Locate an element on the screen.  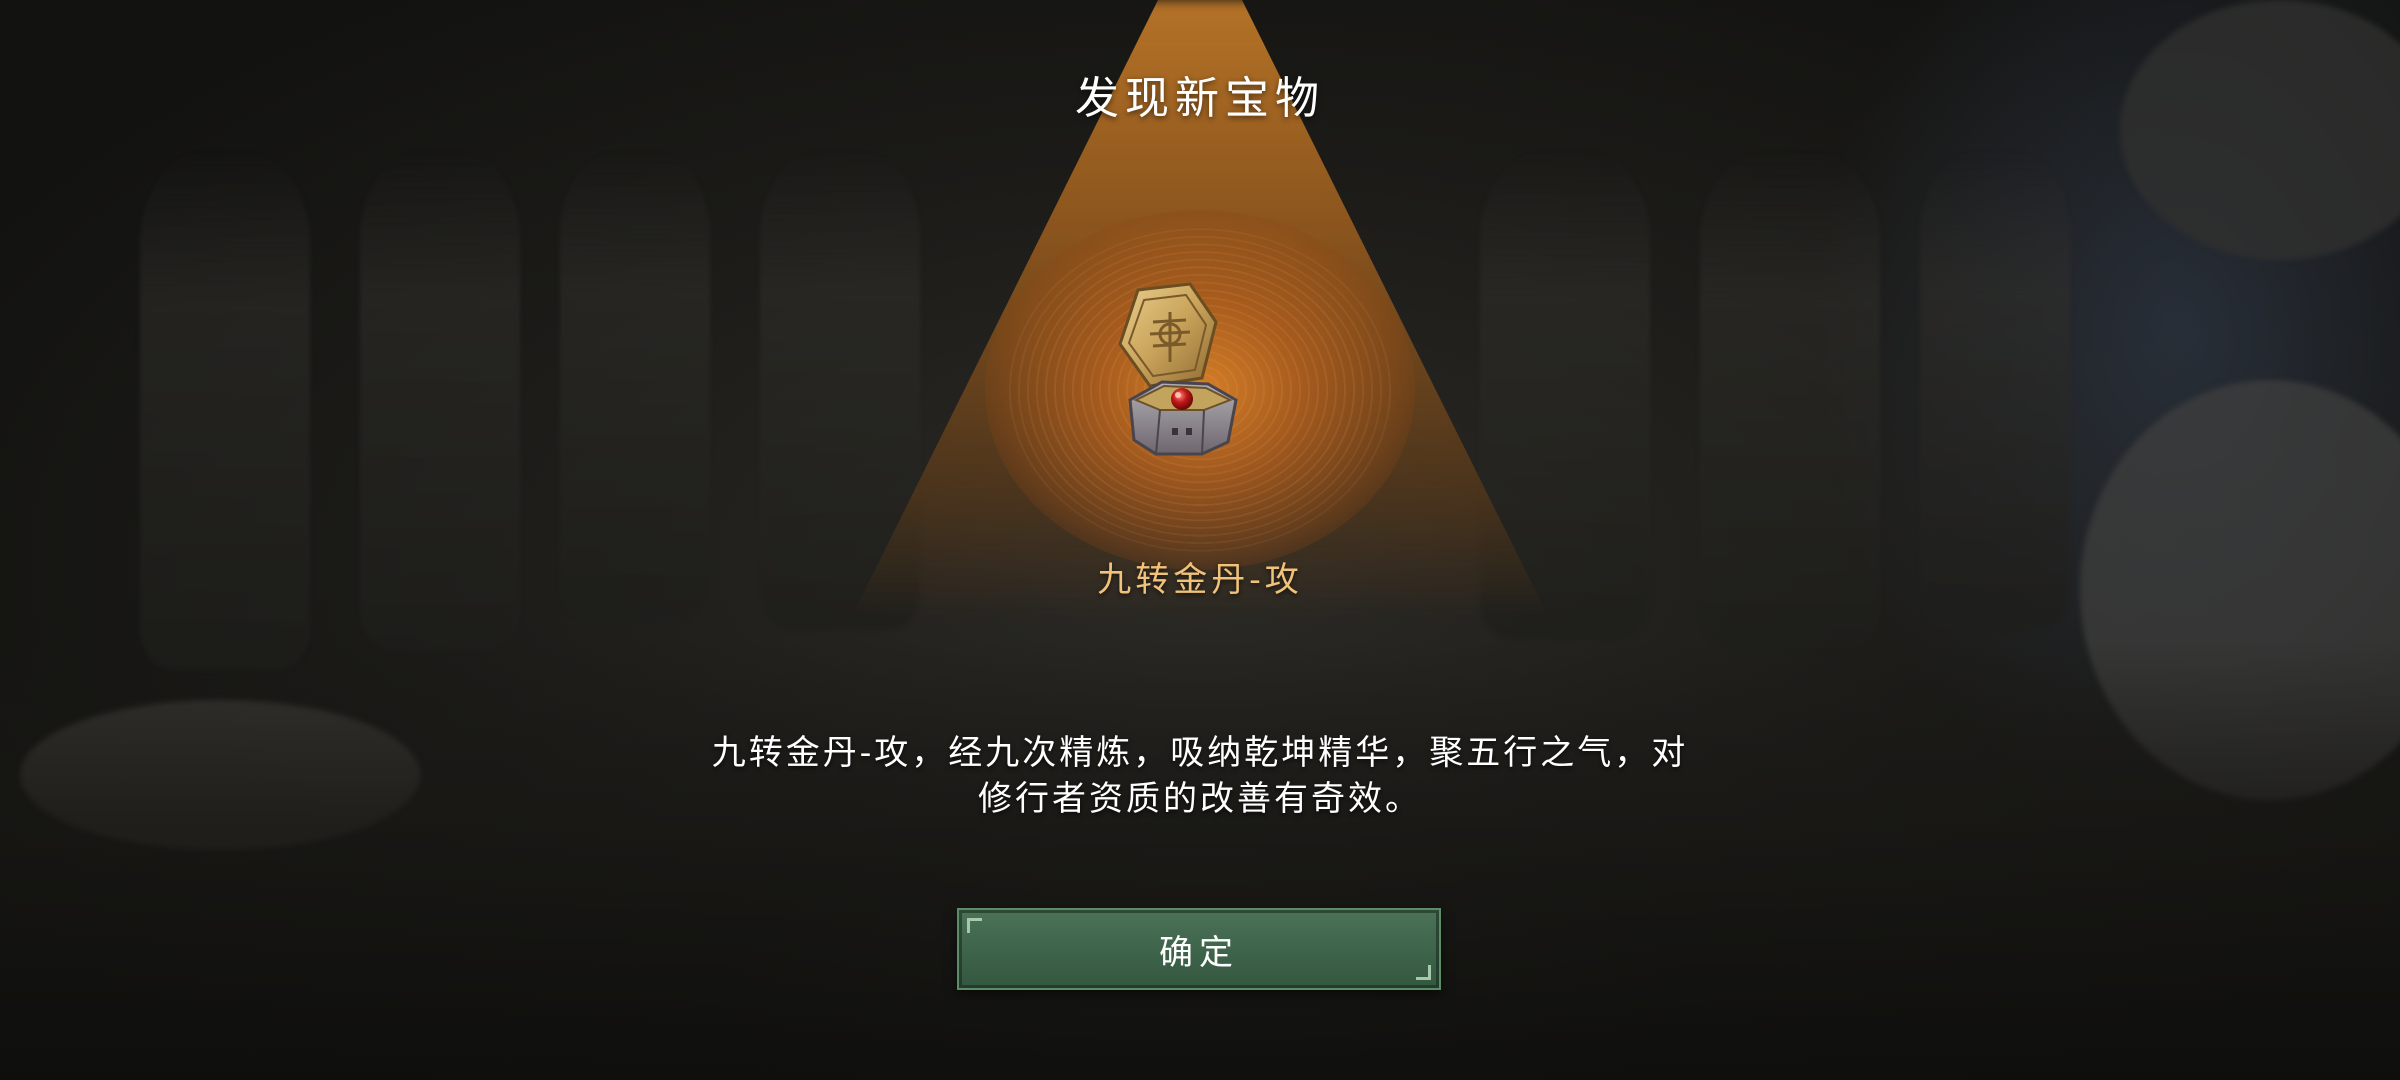
confirm-button: 确定 is located at coordinates (1199, 949).